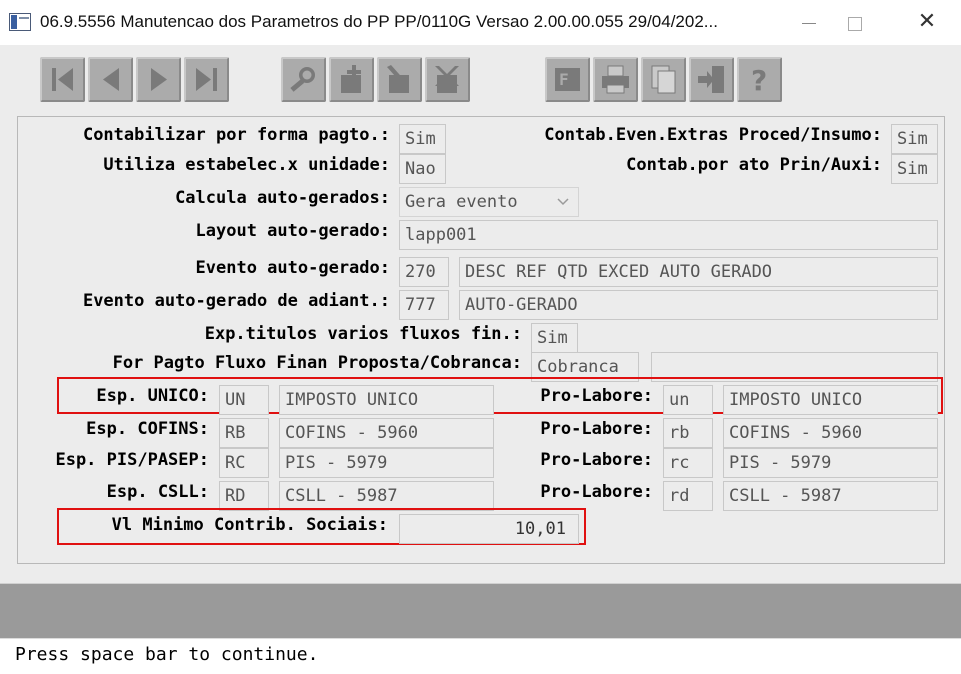 The width and height of the screenshot is (961, 674). What do you see at coordinates (246, 165) in the screenshot?
I see `utiliza-estabelec-label: Utiliza estabelec.x unidade:` at bounding box center [246, 165].